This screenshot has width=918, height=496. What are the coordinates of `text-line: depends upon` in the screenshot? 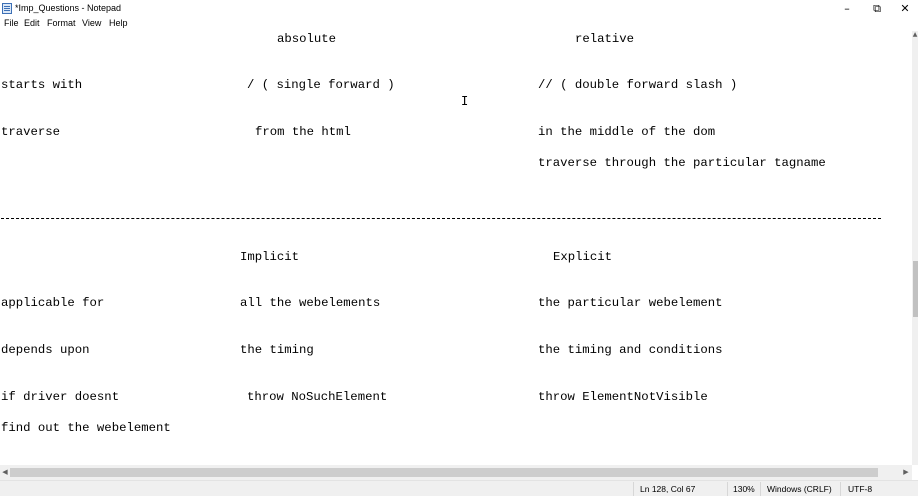 It's located at (45, 350).